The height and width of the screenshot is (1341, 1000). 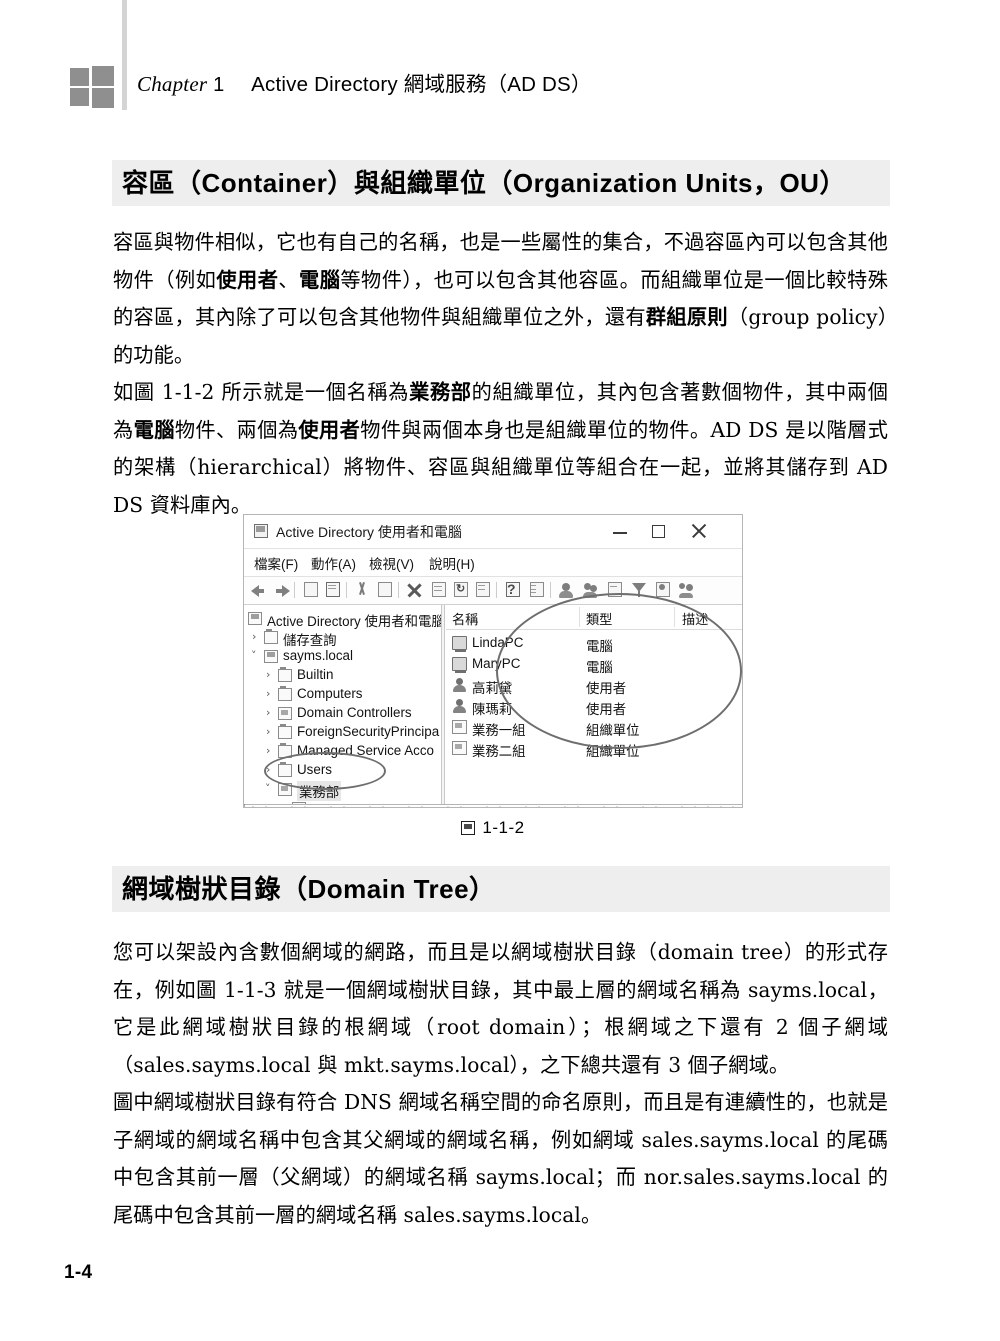 I want to click on tree-item-label: Active Directory 使用者和電腦, so click(x=354, y=621).